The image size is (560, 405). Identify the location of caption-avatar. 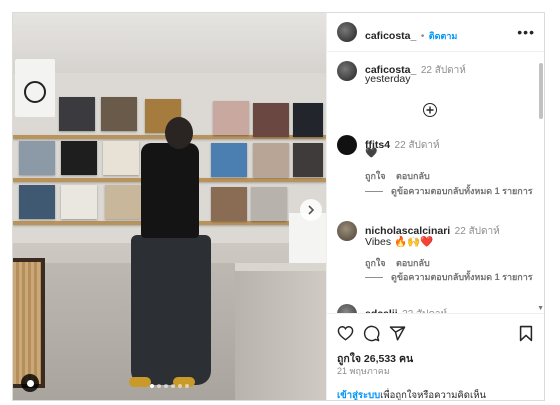
(347, 71).